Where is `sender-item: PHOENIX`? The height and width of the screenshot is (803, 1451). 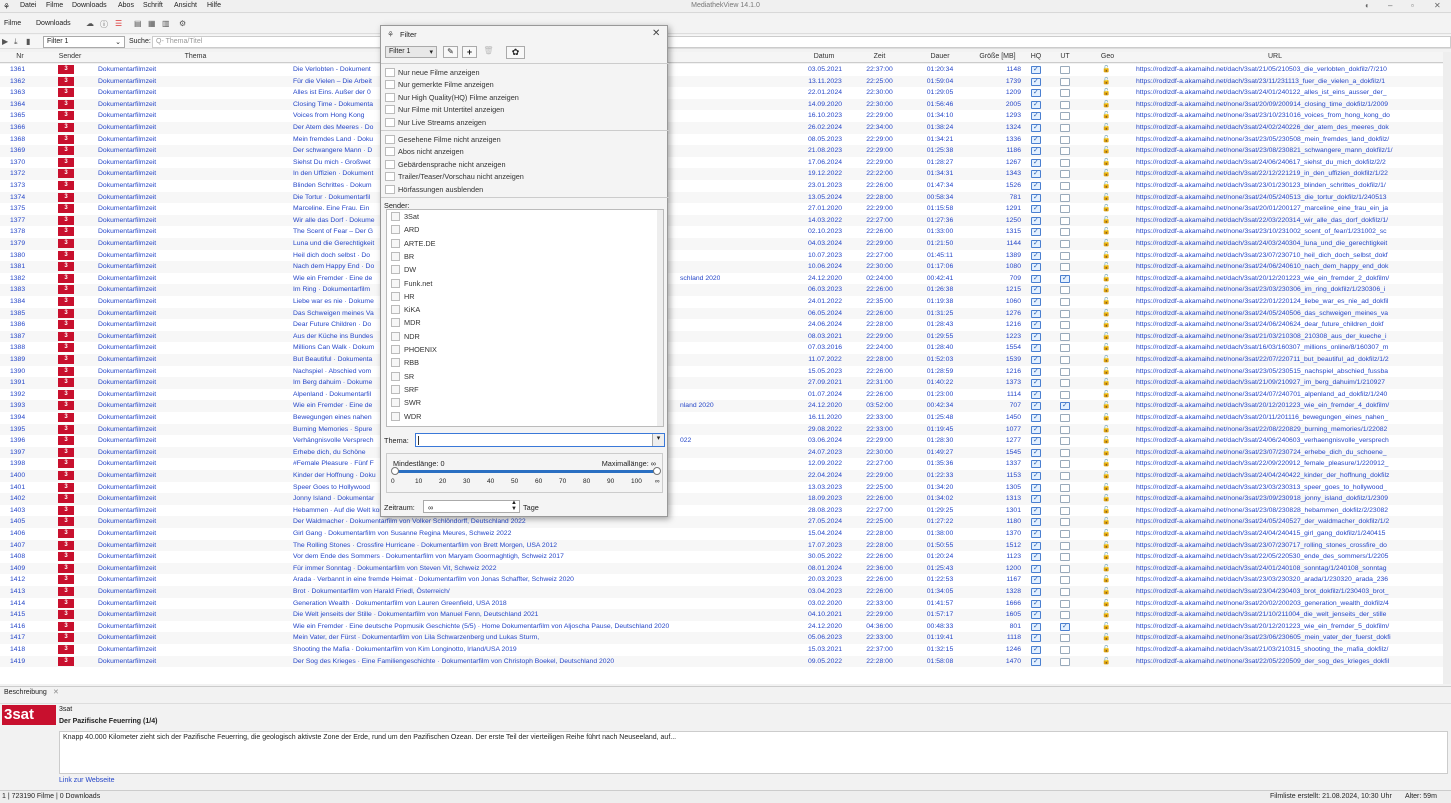 sender-item: PHOENIX is located at coordinates (521, 349).